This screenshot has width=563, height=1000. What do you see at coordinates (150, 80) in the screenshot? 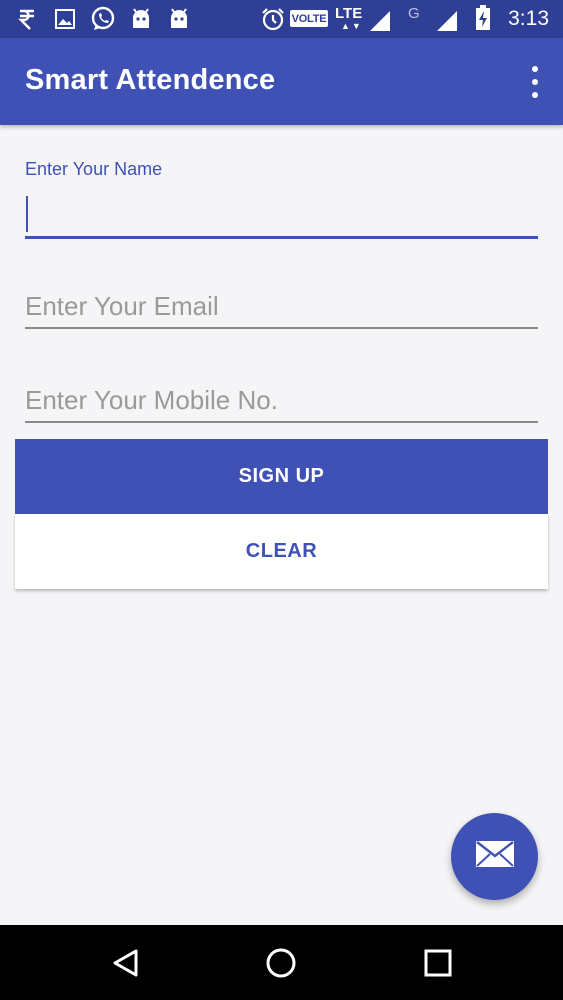
I see `app-title: Smart Attendence` at bounding box center [150, 80].